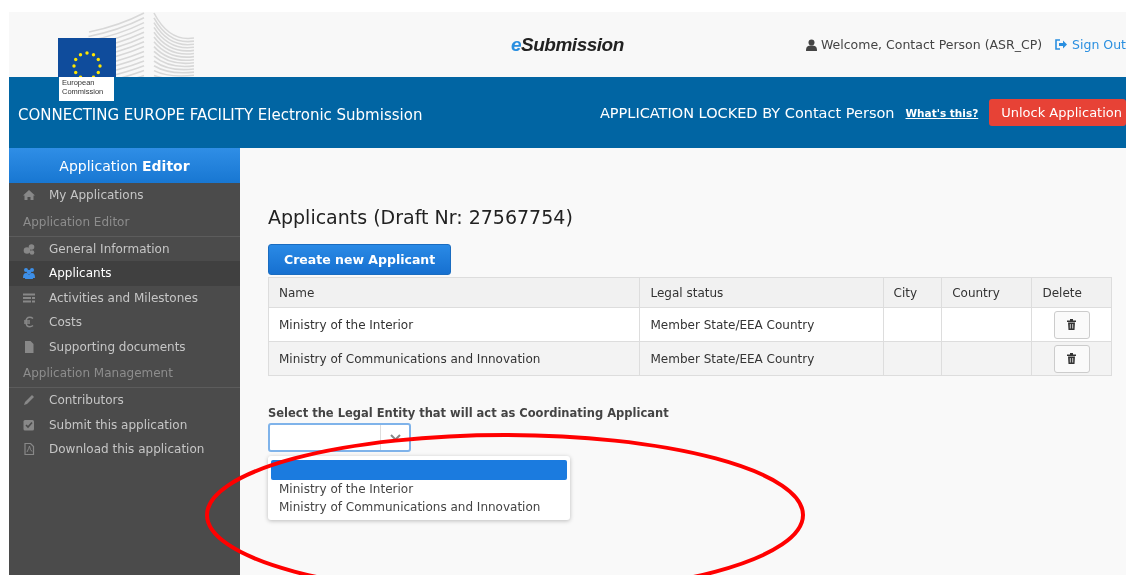 This screenshot has width=1126, height=575. What do you see at coordinates (931, 44) in the screenshot?
I see `welcome-text: Welcome, Contact Person (ASR_CP)` at bounding box center [931, 44].